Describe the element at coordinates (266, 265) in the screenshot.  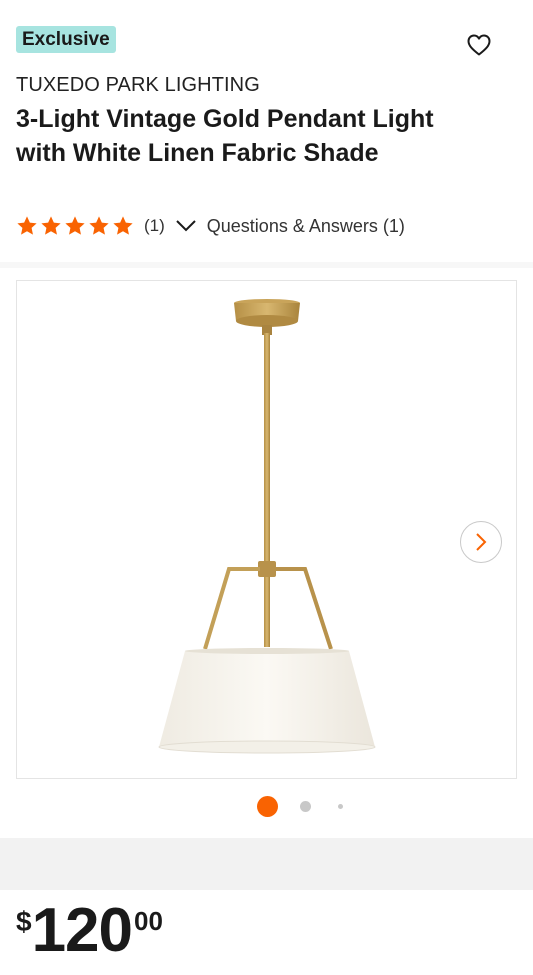
I see `divider` at that location.